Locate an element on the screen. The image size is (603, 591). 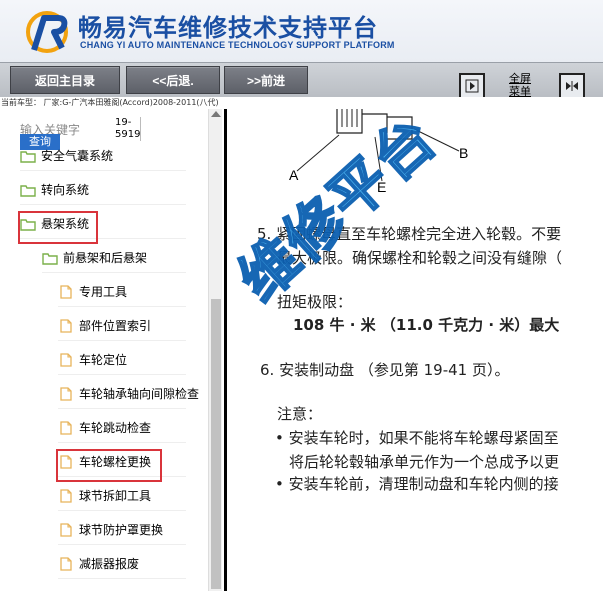
toolbar: 返回主目录 <<后退. >>前进 全屏 菜单 is located at coordinates (301, 80).